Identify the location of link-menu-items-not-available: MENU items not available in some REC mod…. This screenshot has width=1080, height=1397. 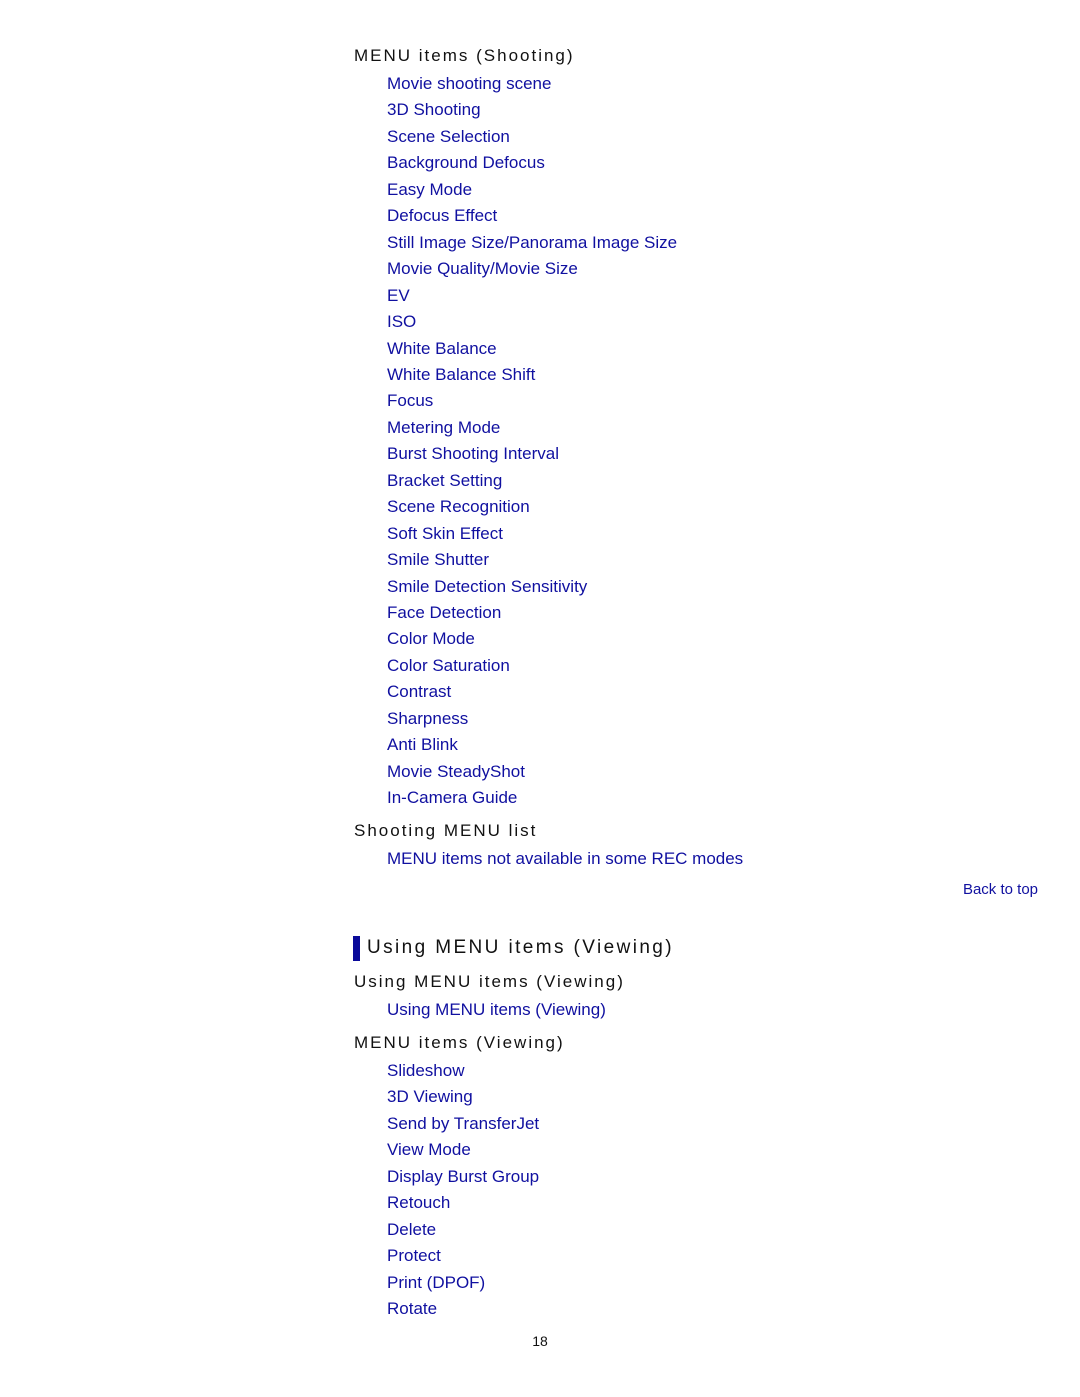
(565, 859).